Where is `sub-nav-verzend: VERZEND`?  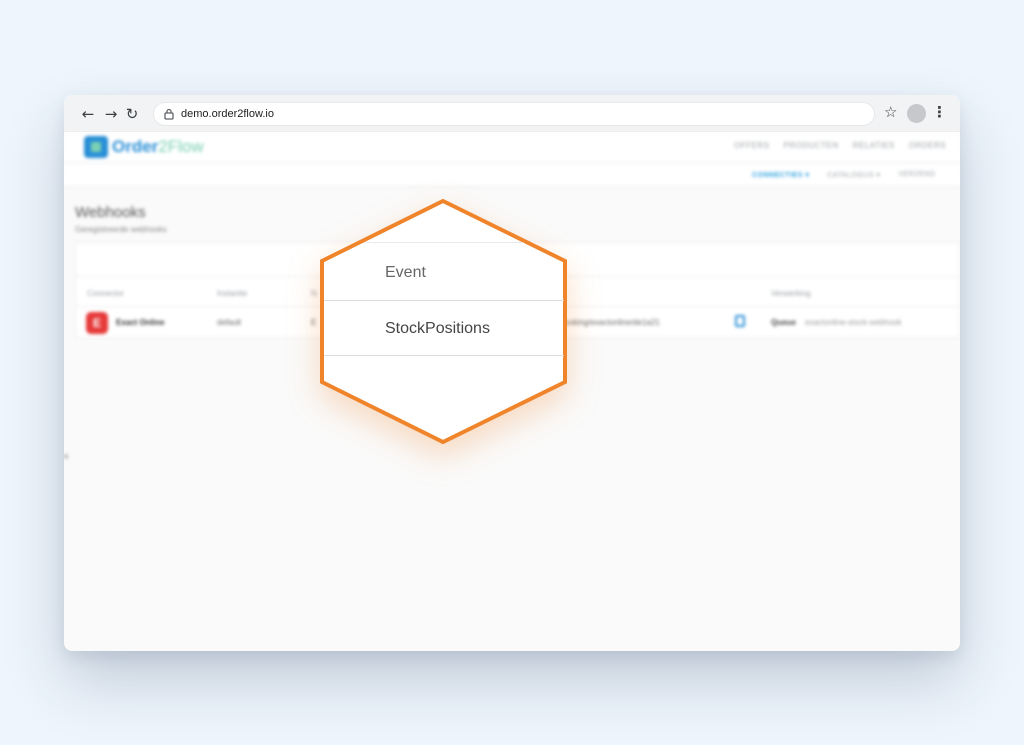 sub-nav-verzend: VERZEND is located at coordinates (916, 175).